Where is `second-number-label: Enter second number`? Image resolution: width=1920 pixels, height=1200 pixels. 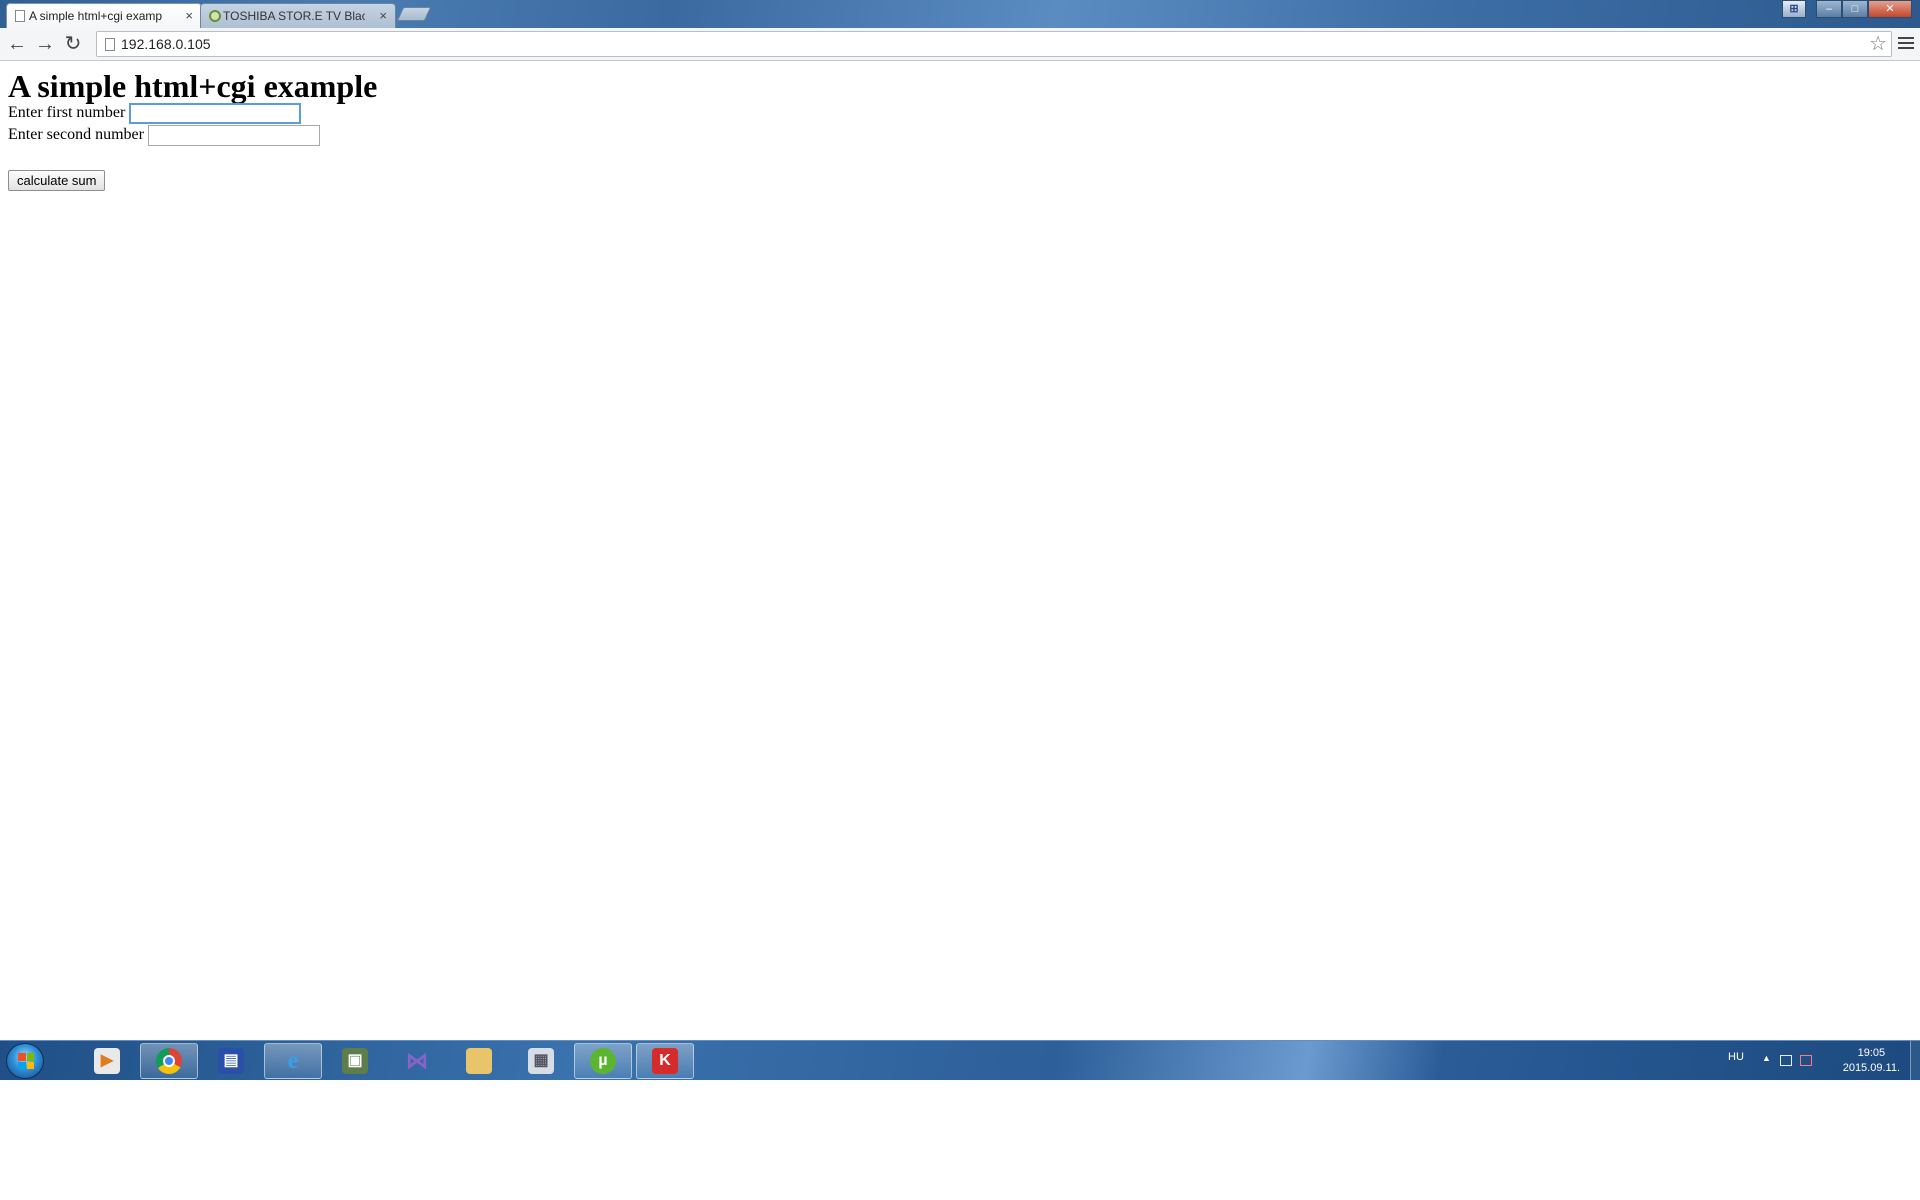 second-number-label: Enter second number is located at coordinates (76, 134).